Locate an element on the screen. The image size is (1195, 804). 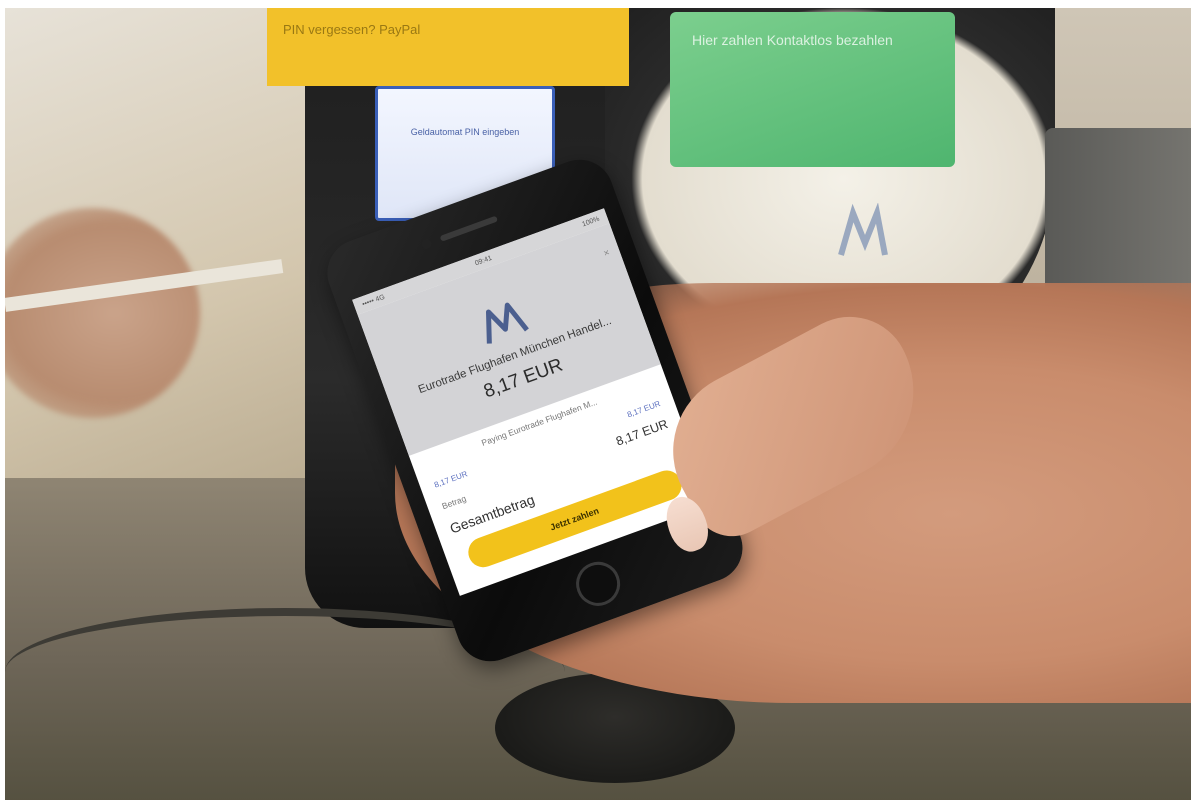
paypal-banner-text: PIN vergessen? PayPal is located at coordinates (352, 29).